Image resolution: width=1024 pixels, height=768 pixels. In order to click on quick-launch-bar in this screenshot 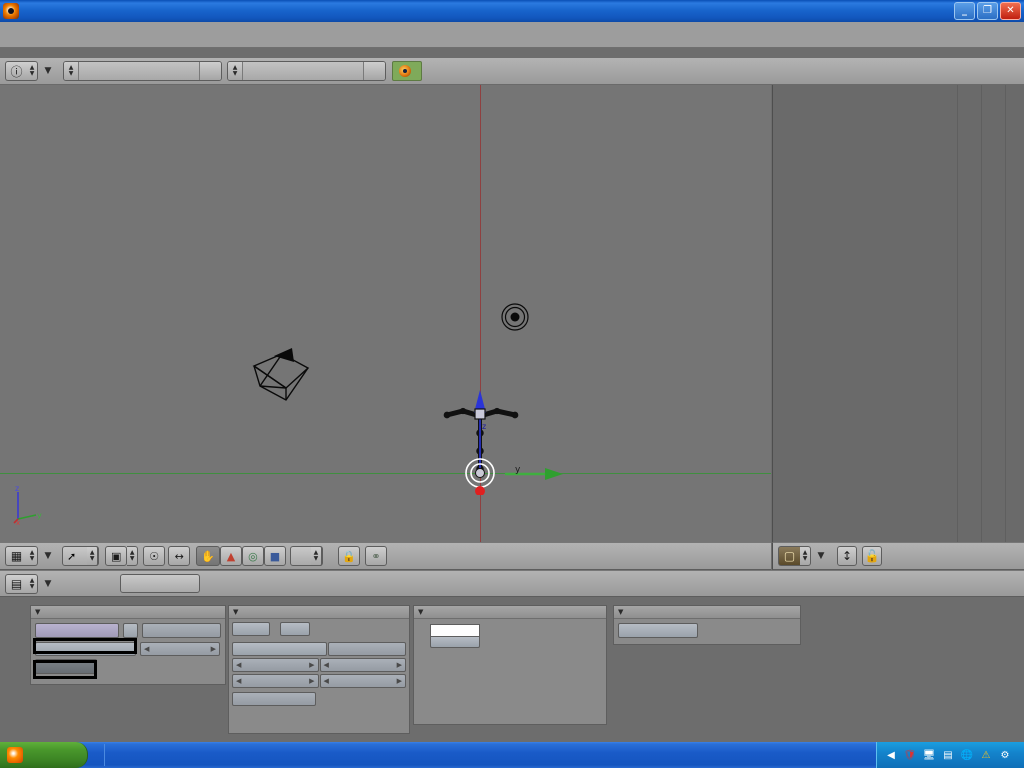, I will do `click(96, 755)`.